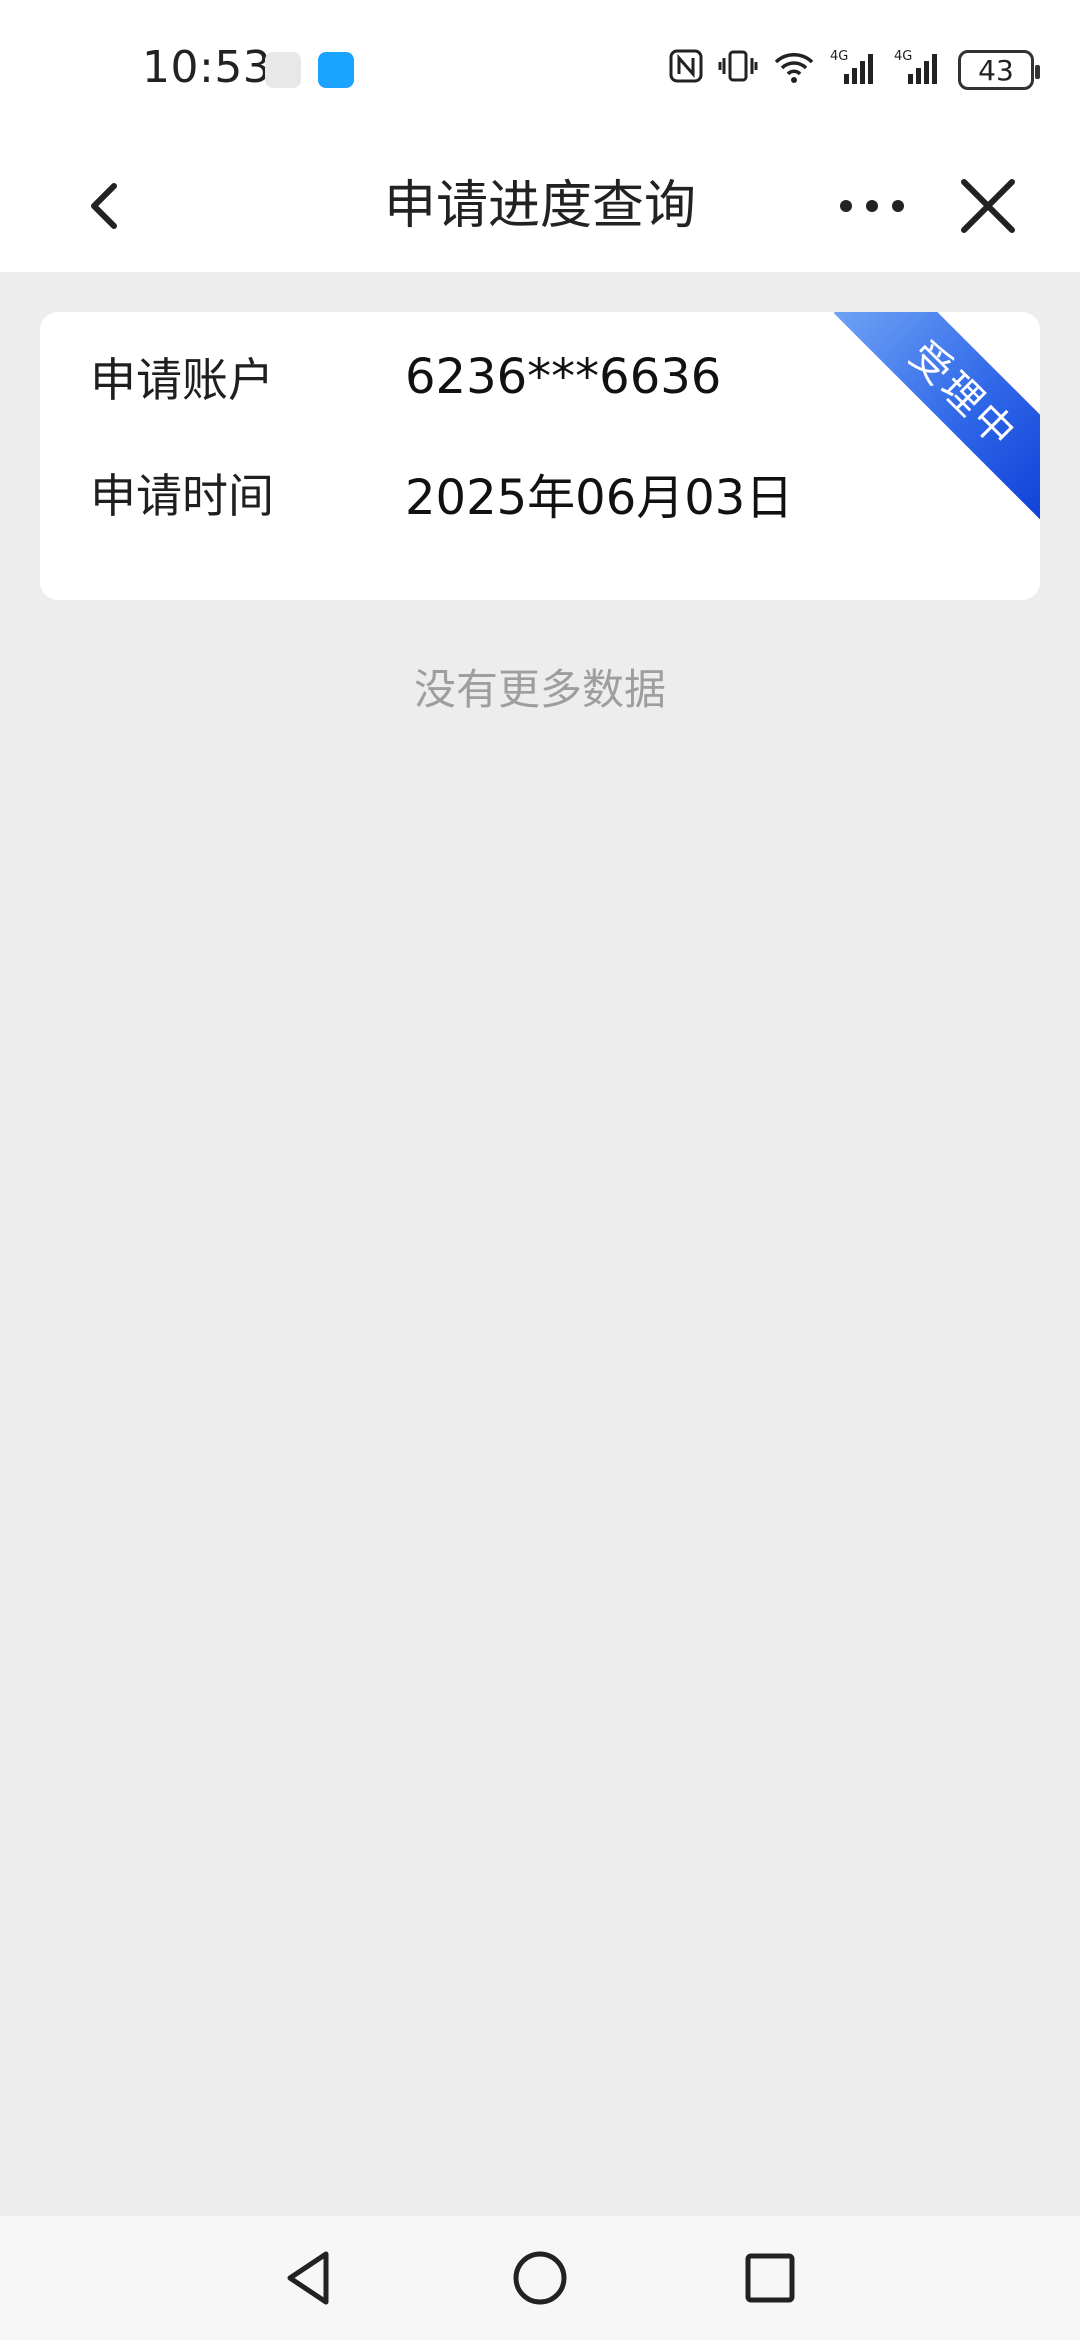 This screenshot has height=2340, width=1080. I want to click on more-options-button, so click(872, 206).